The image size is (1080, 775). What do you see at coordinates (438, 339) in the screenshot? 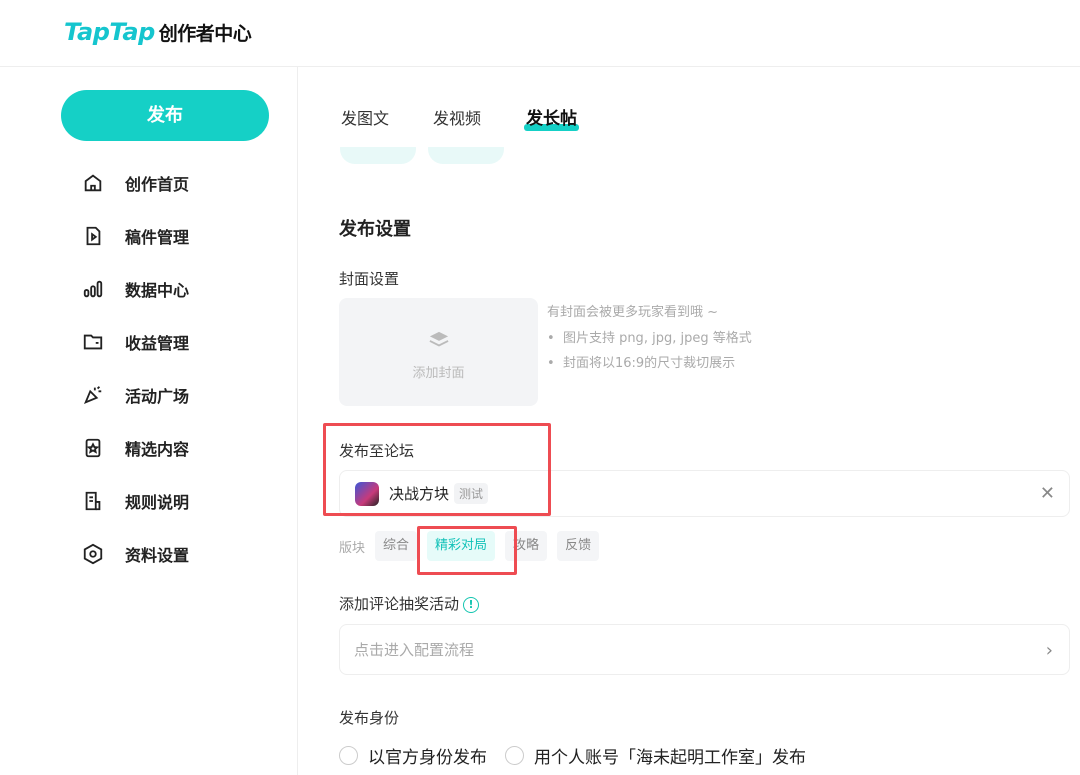
I see `layers-icon` at bounding box center [438, 339].